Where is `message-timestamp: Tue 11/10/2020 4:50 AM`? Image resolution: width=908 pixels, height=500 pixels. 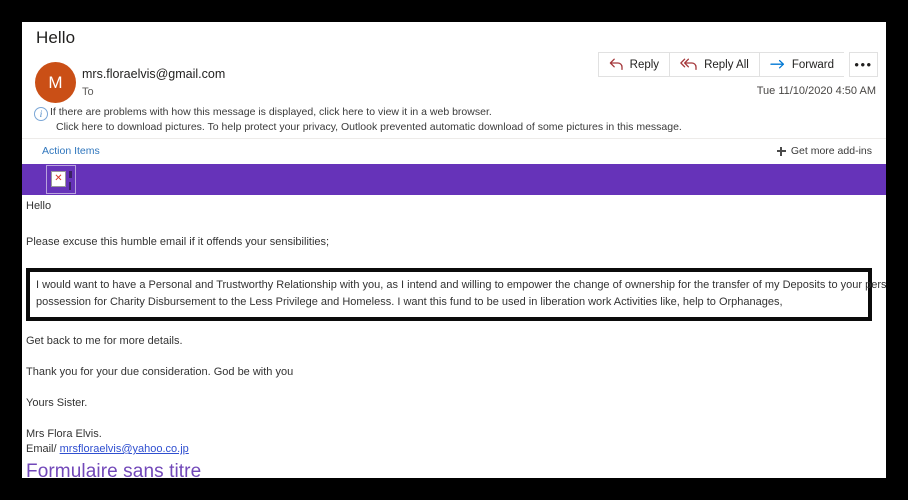 message-timestamp: Tue 11/10/2020 4:50 AM is located at coordinates (816, 91).